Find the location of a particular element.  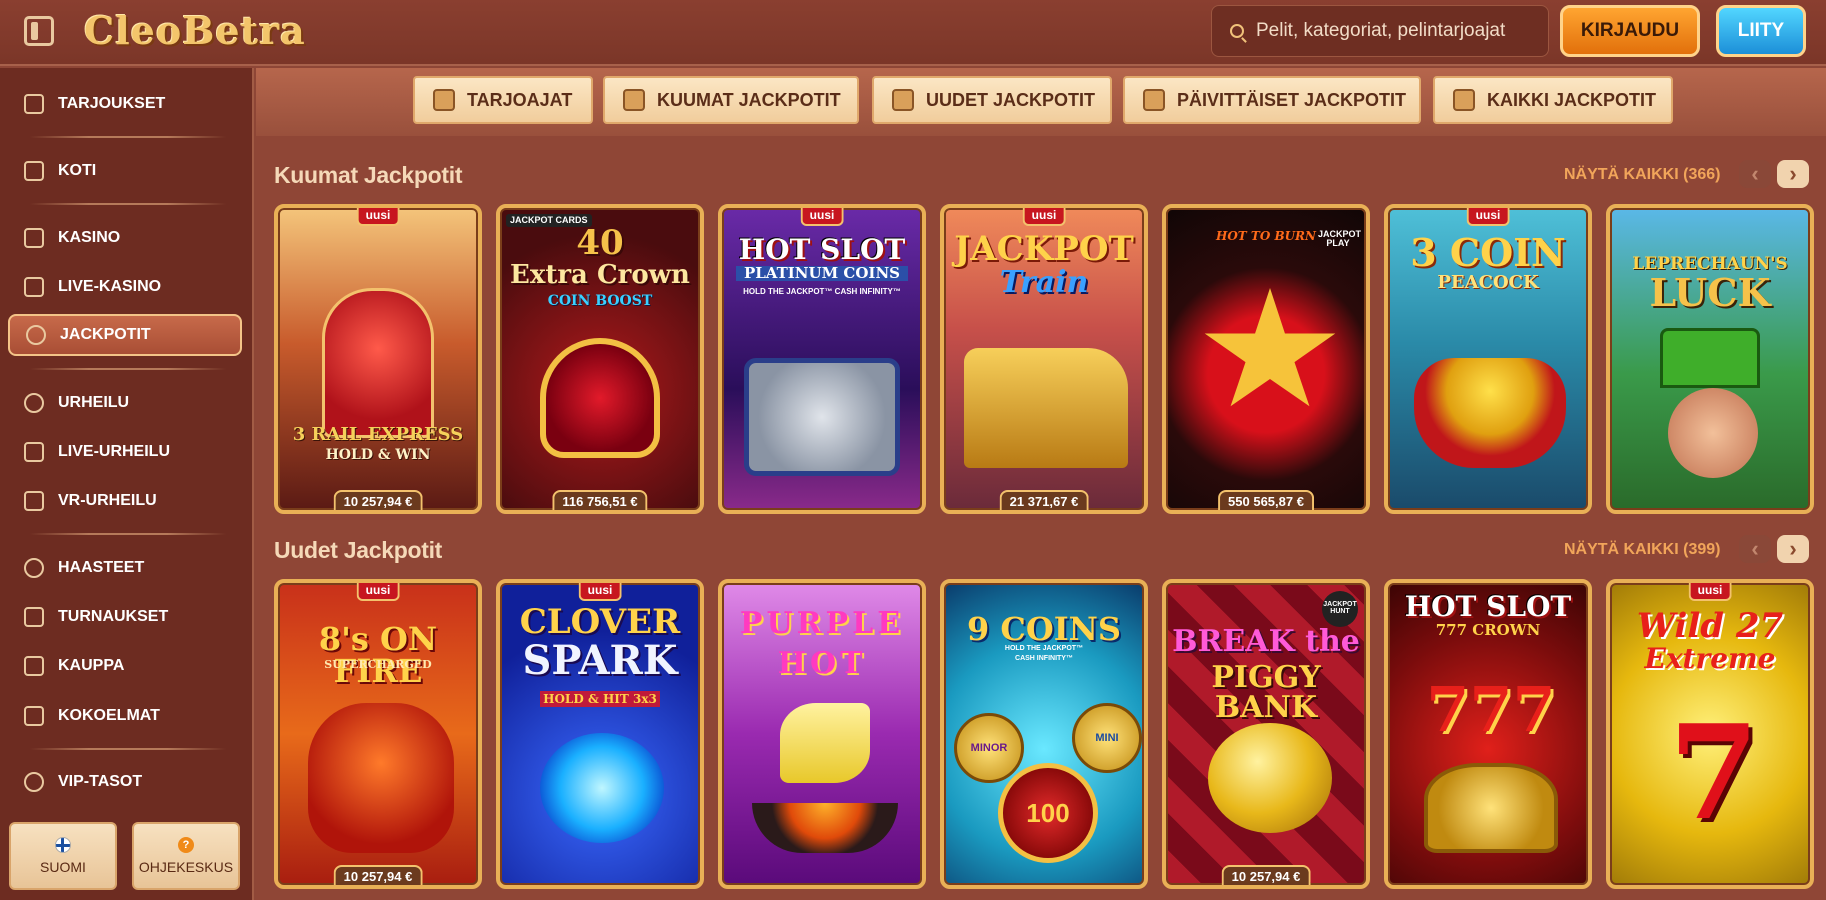

game-card: Wild 27 Extreme 7 uusi is located at coordinates (1710, 734).